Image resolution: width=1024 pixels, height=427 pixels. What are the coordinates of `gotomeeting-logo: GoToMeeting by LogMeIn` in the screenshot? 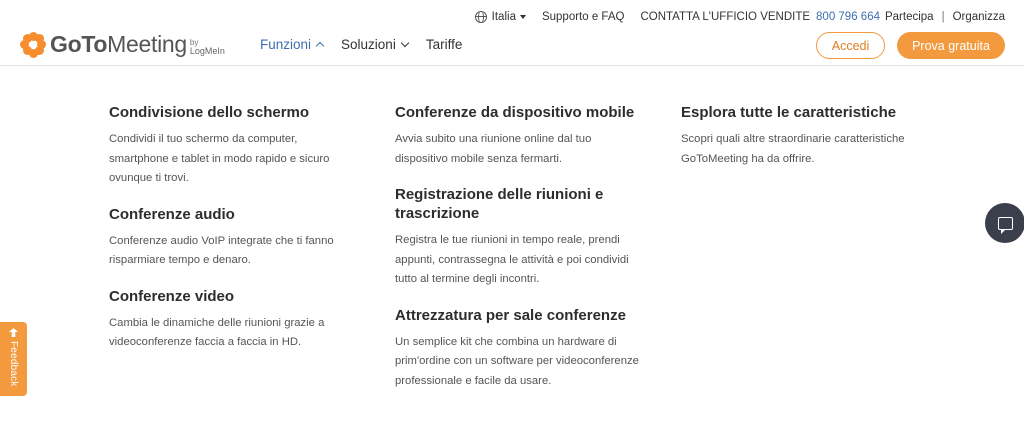 It's located at (122, 44).